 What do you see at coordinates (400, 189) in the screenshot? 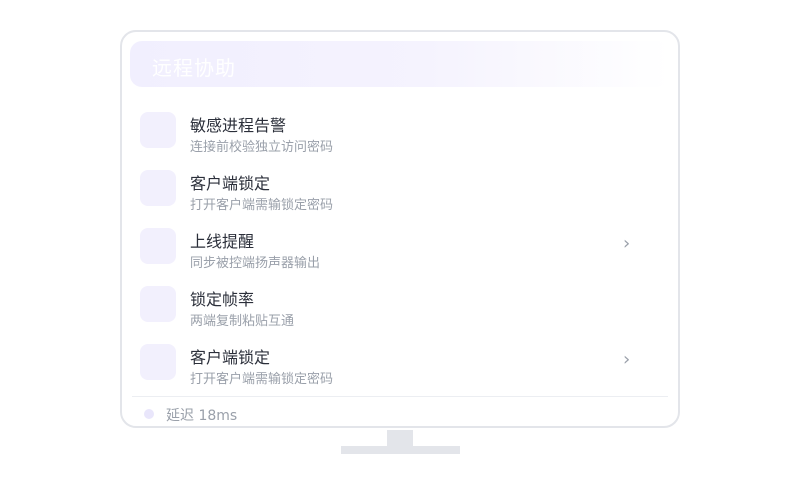
I see `list-item: 客户端锁定 打开客户端需输锁定密码` at bounding box center [400, 189].